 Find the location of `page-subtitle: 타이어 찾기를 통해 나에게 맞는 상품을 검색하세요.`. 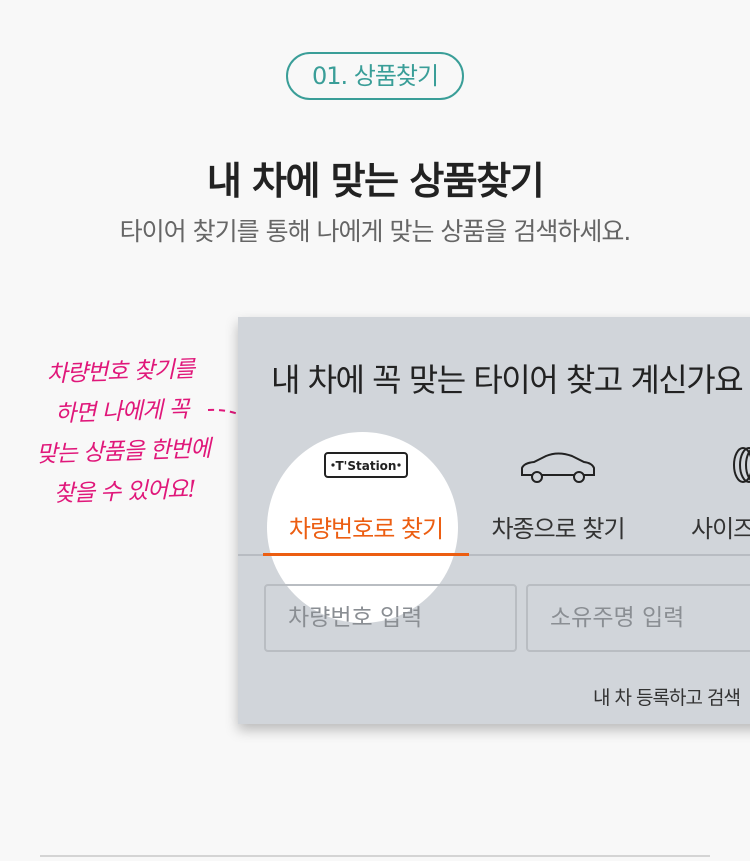

page-subtitle: 타이어 찾기를 통해 나에게 맞는 상품을 검색하세요. is located at coordinates (375, 231).